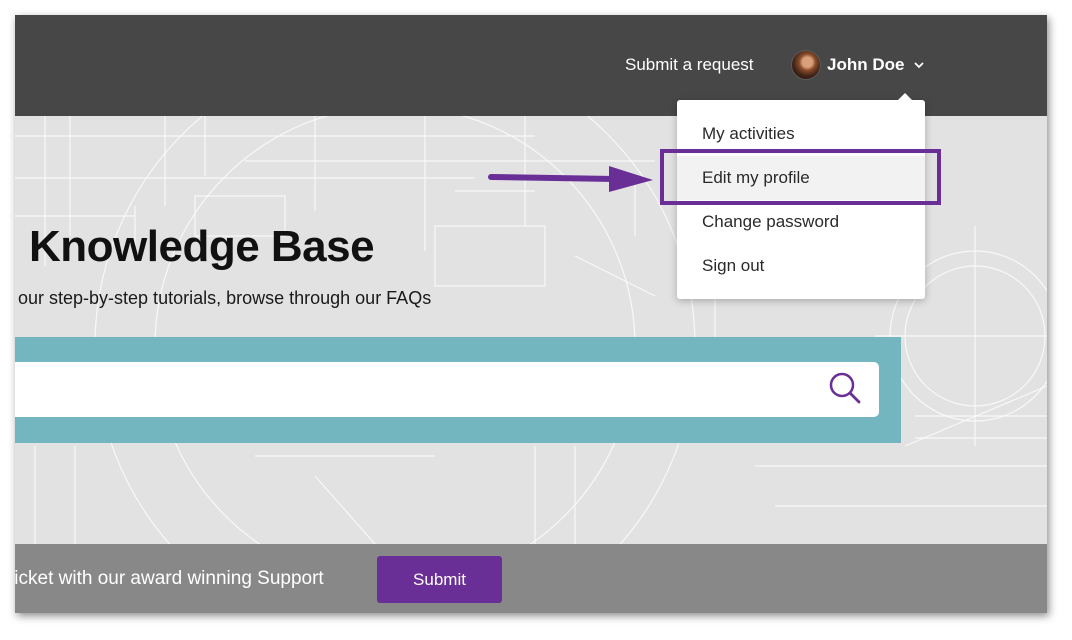  What do you see at coordinates (801, 222) in the screenshot?
I see `menu-item-change-password: Change password` at bounding box center [801, 222].